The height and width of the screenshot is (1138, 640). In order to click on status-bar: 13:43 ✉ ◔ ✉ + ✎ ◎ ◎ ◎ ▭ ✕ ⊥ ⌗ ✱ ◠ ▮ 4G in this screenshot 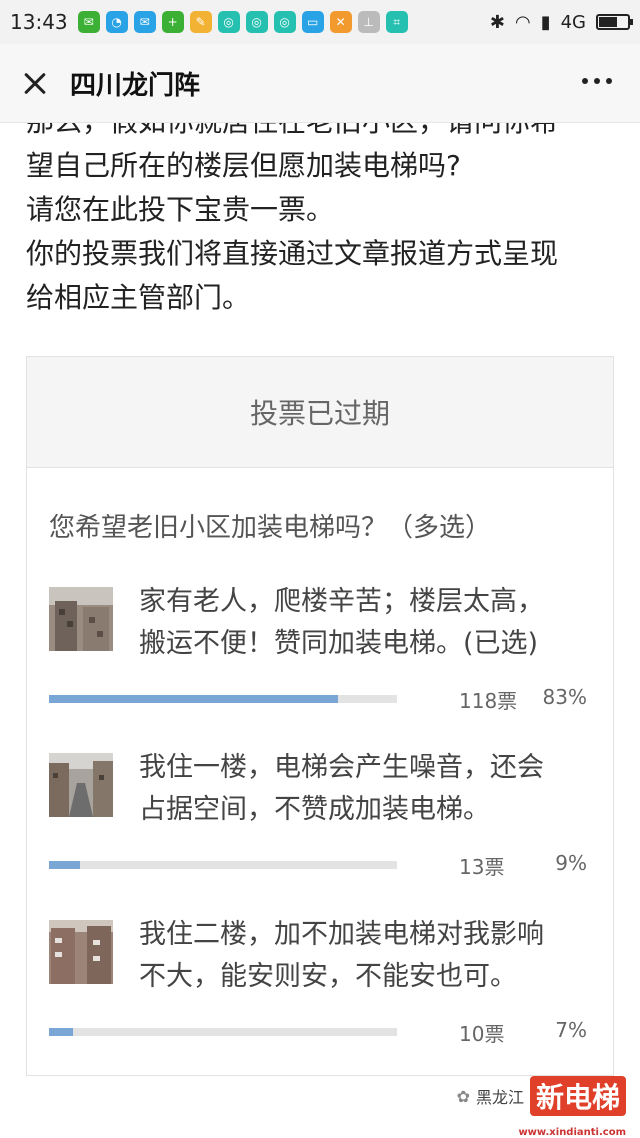, I will do `click(320, 22)`.